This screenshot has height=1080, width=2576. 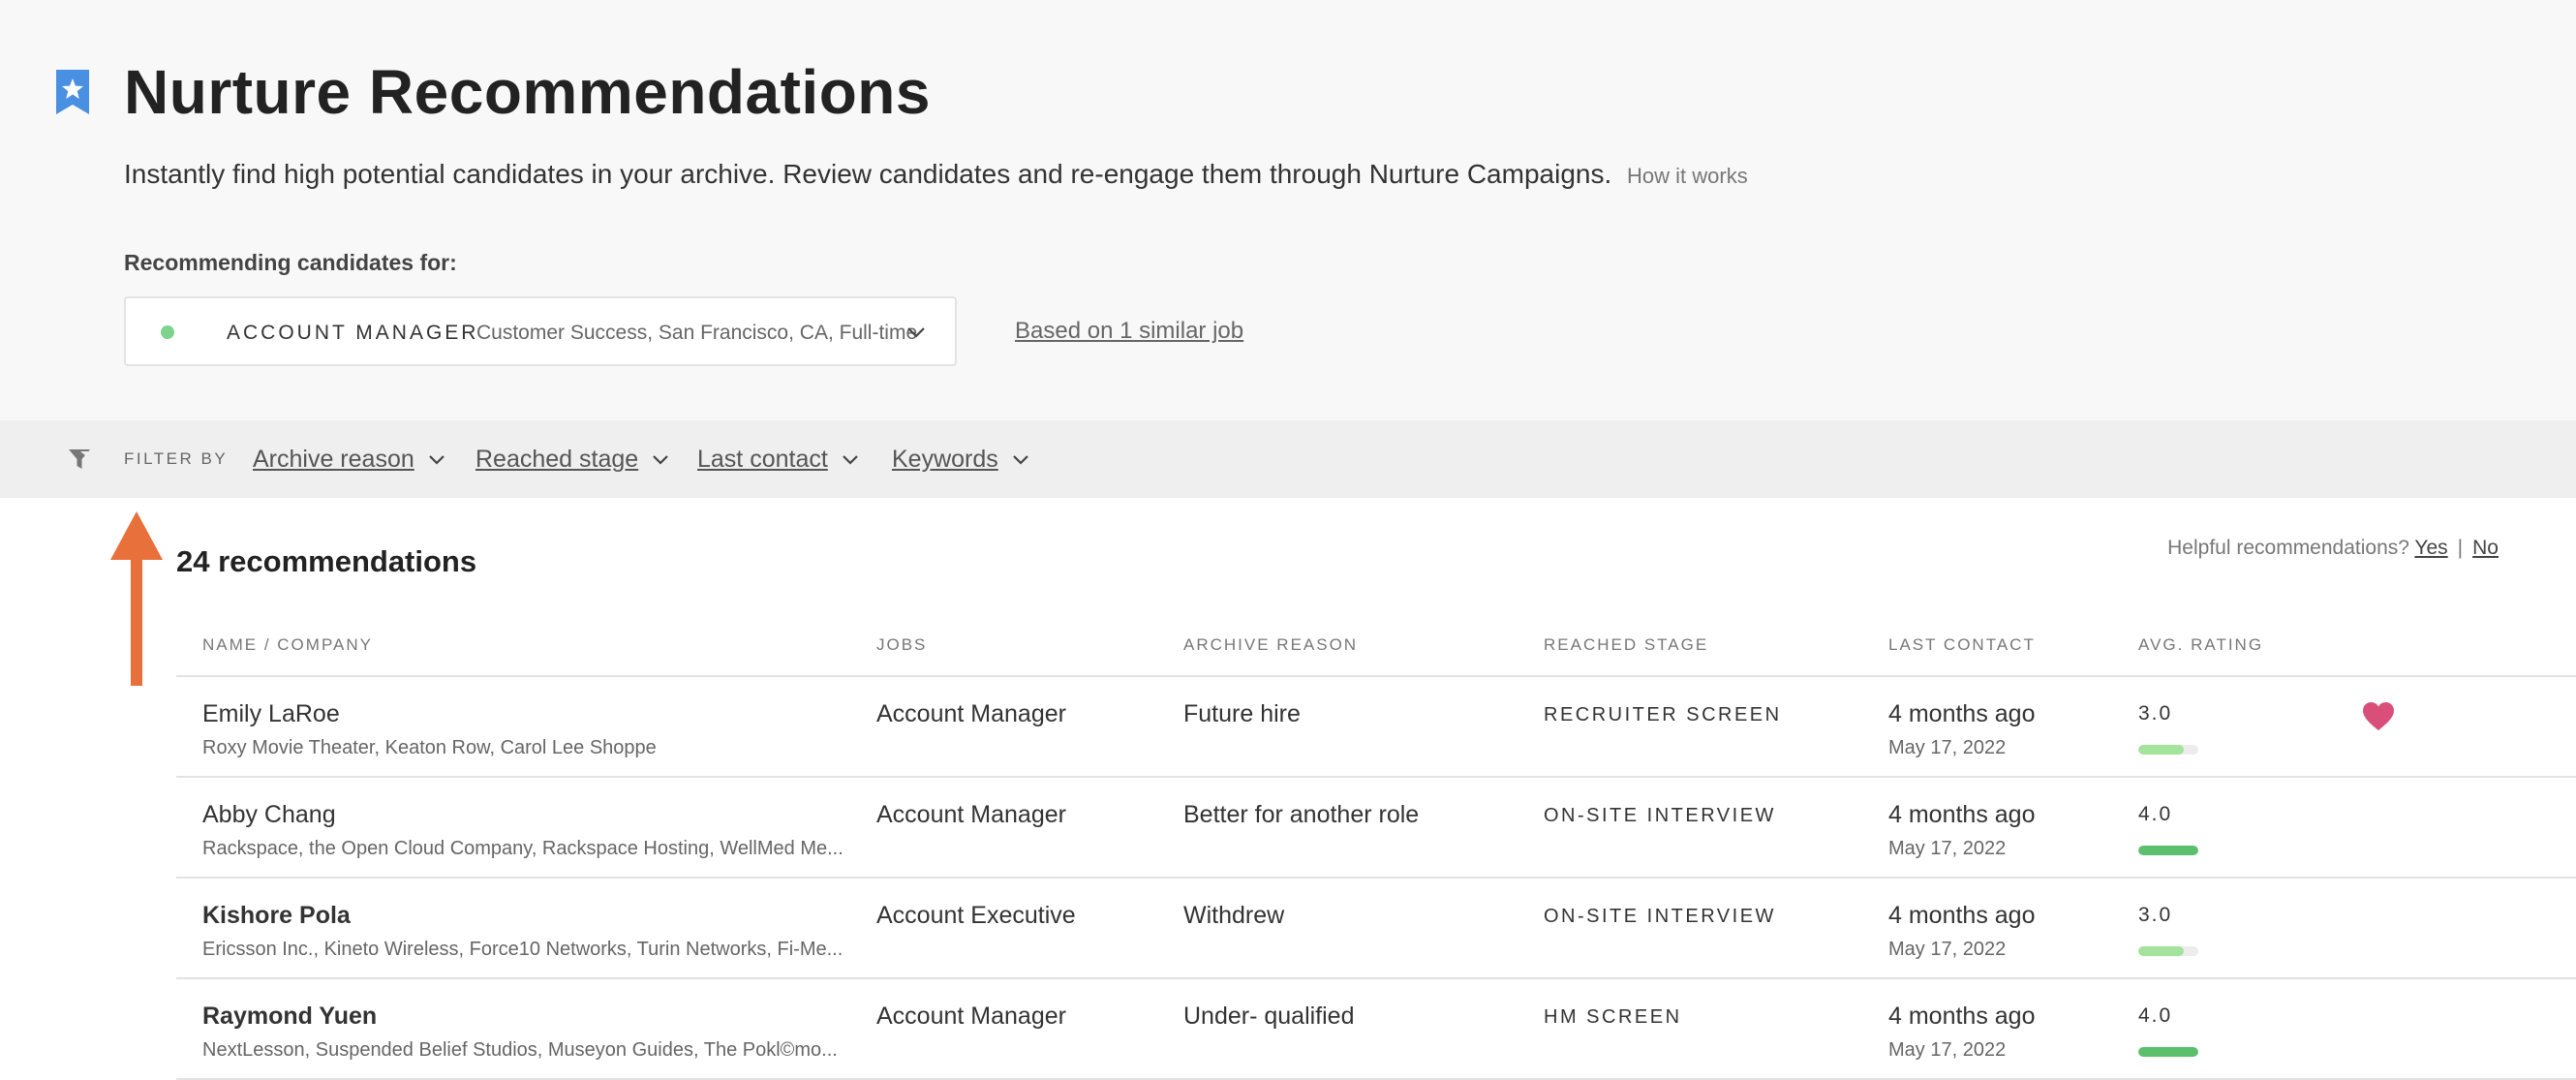 I want to click on filter-reached-stage: Reached stage, so click(x=572, y=460).